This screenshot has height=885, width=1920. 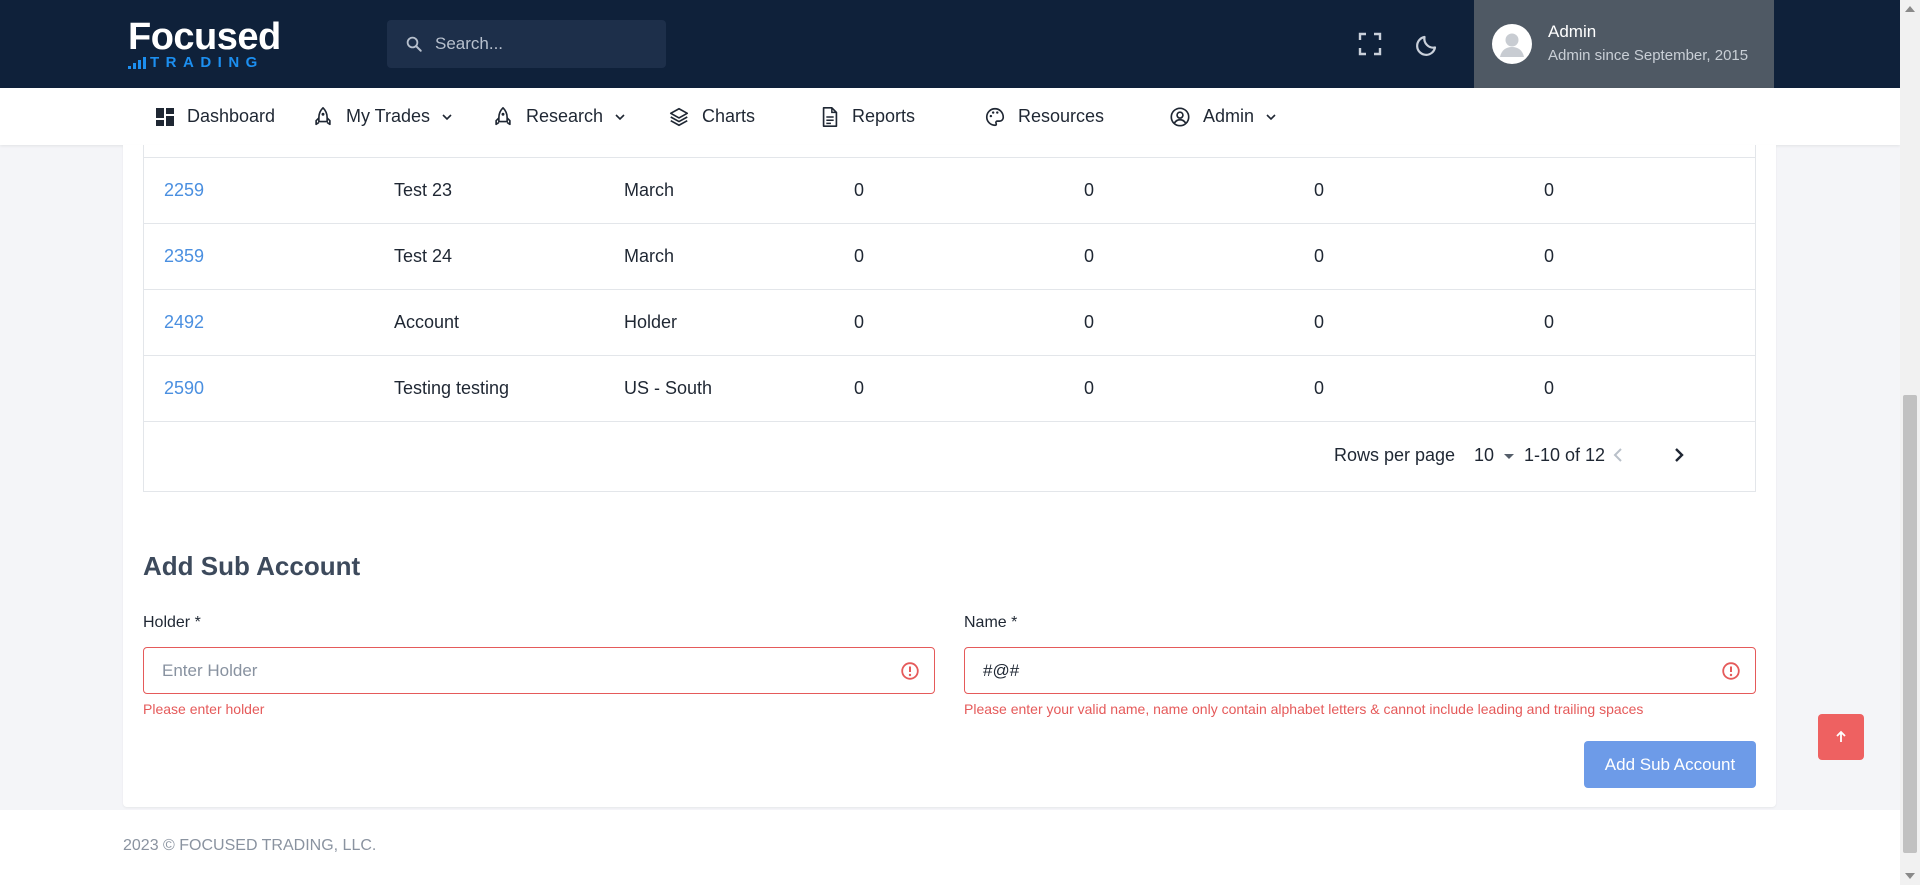 What do you see at coordinates (252, 566) in the screenshot?
I see `form-title: Add Sub Account` at bounding box center [252, 566].